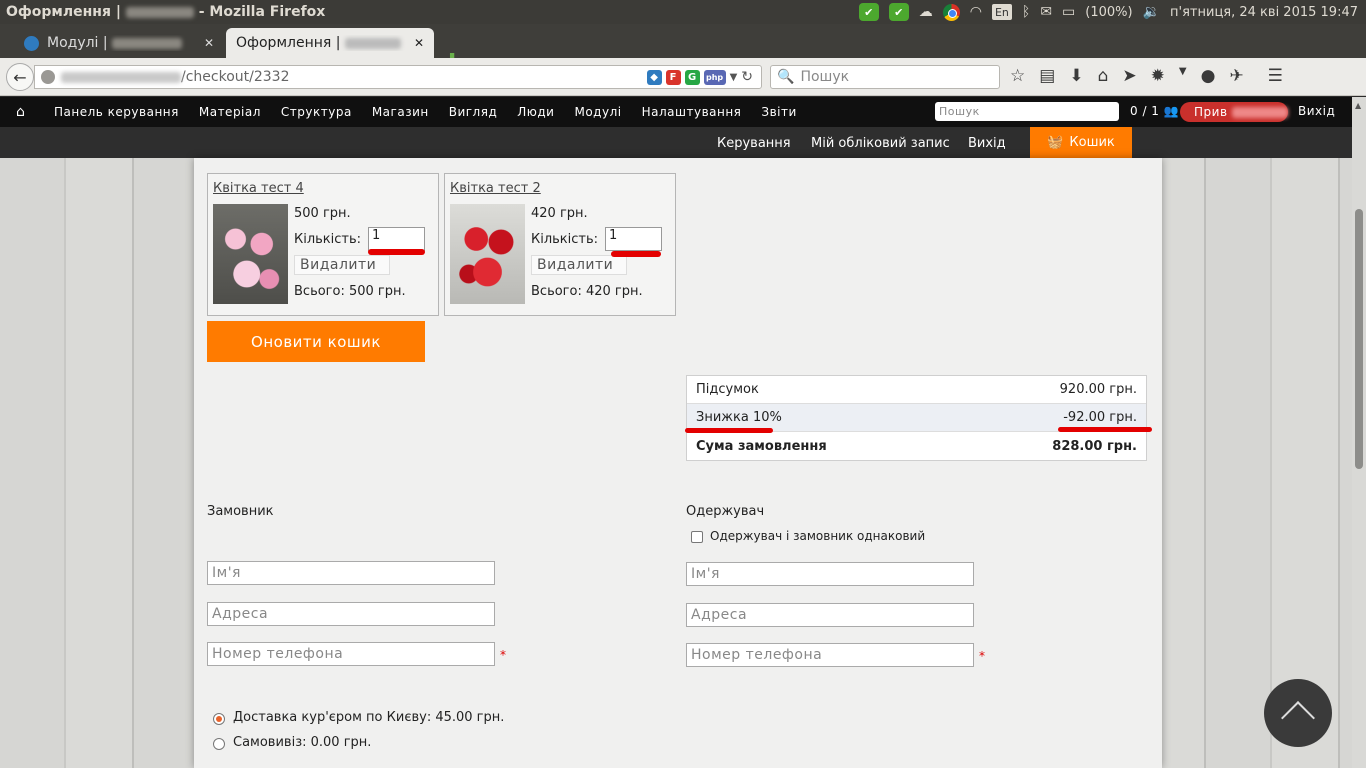 The image size is (1366, 768). What do you see at coordinates (398, 77) in the screenshot?
I see `url-bar: /checkout/2332 ◆ F G php ▼ ↻` at bounding box center [398, 77].